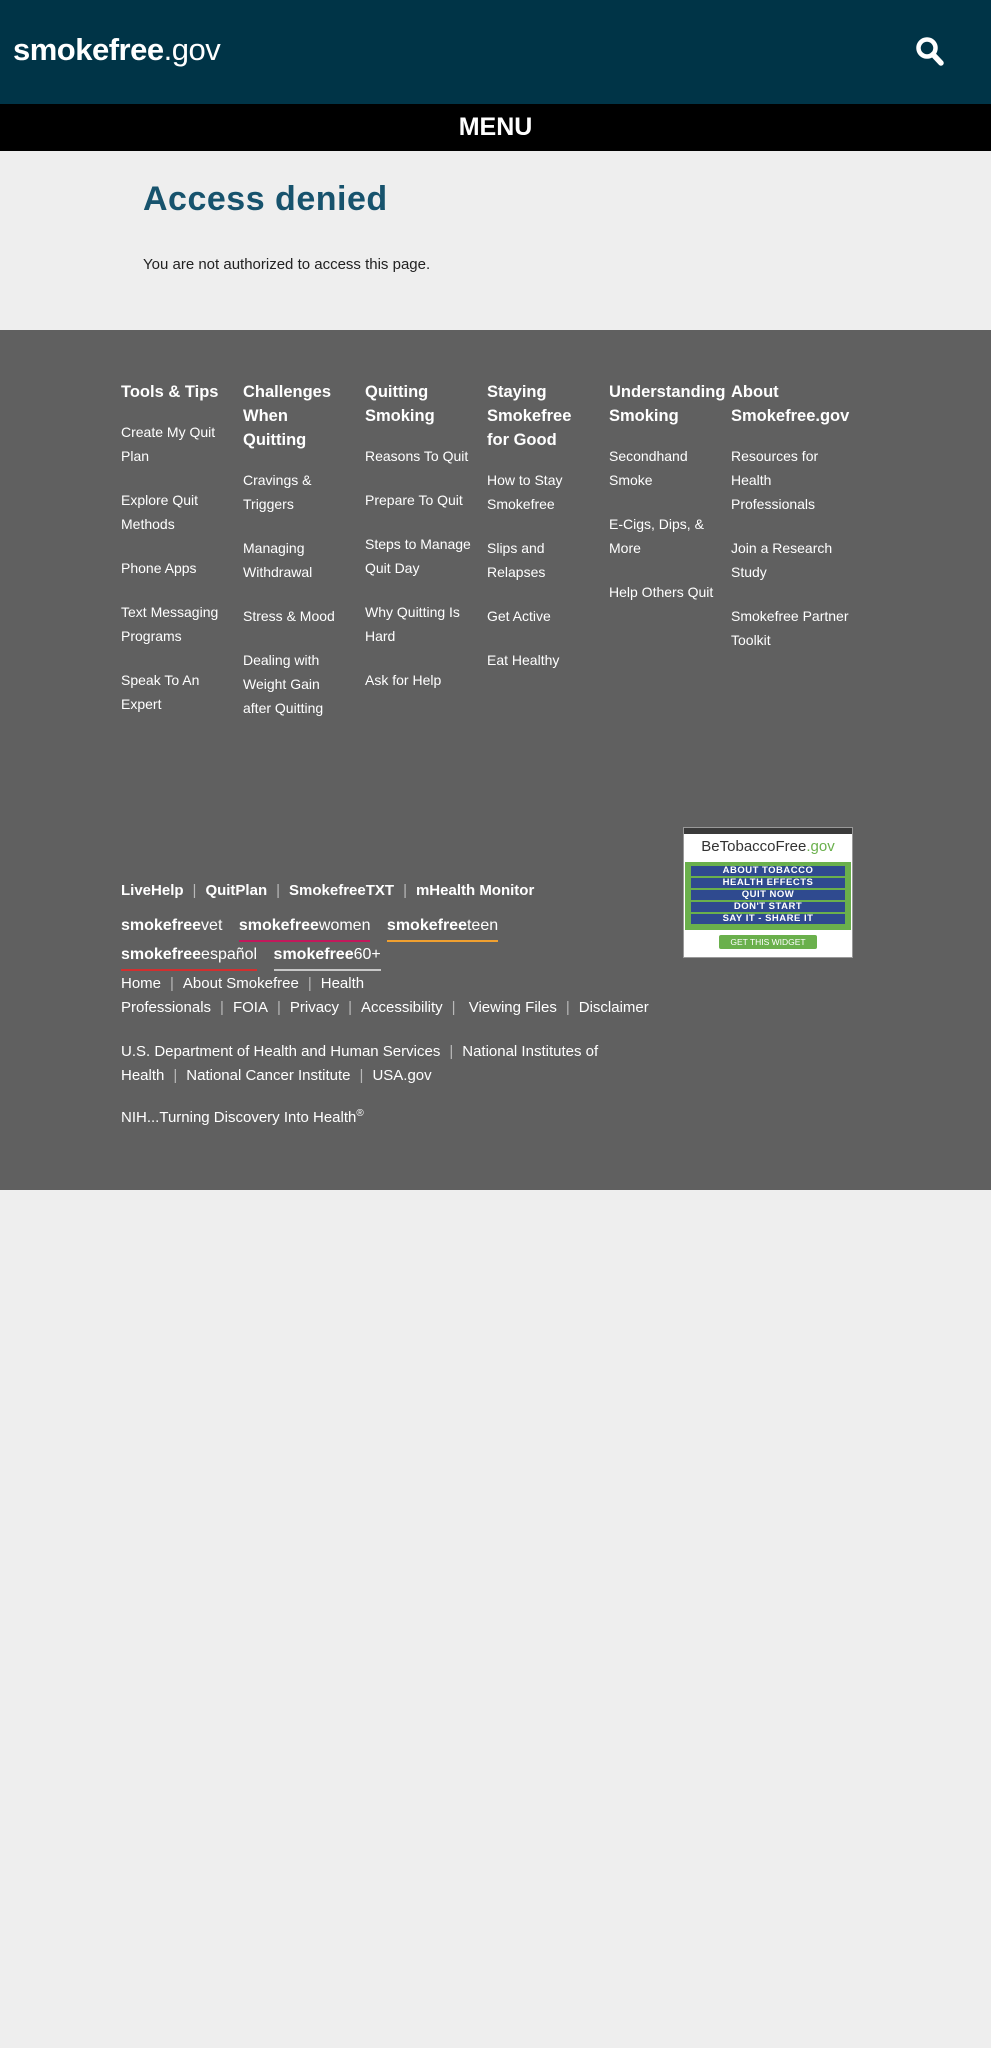 This screenshot has width=991, height=2048. I want to click on search-button, so click(930, 52).